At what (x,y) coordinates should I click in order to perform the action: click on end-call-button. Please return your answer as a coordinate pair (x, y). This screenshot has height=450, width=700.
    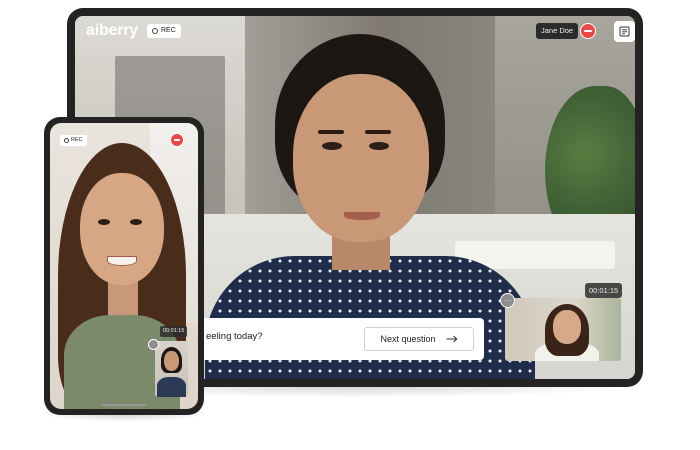
    Looking at the image, I should click on (588, 31).